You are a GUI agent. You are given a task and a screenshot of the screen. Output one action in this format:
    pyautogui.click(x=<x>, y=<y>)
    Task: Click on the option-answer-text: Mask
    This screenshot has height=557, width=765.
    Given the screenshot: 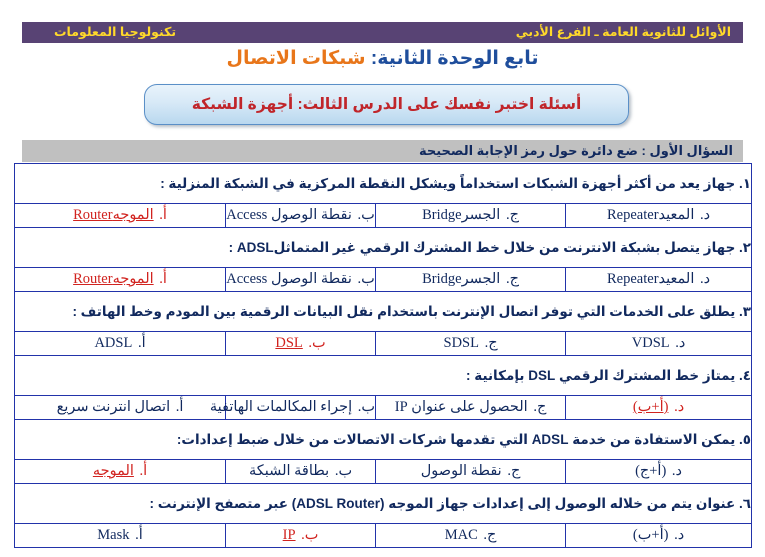 What is the action you would take?
    pyautogui.click(x=113, y=535)
    